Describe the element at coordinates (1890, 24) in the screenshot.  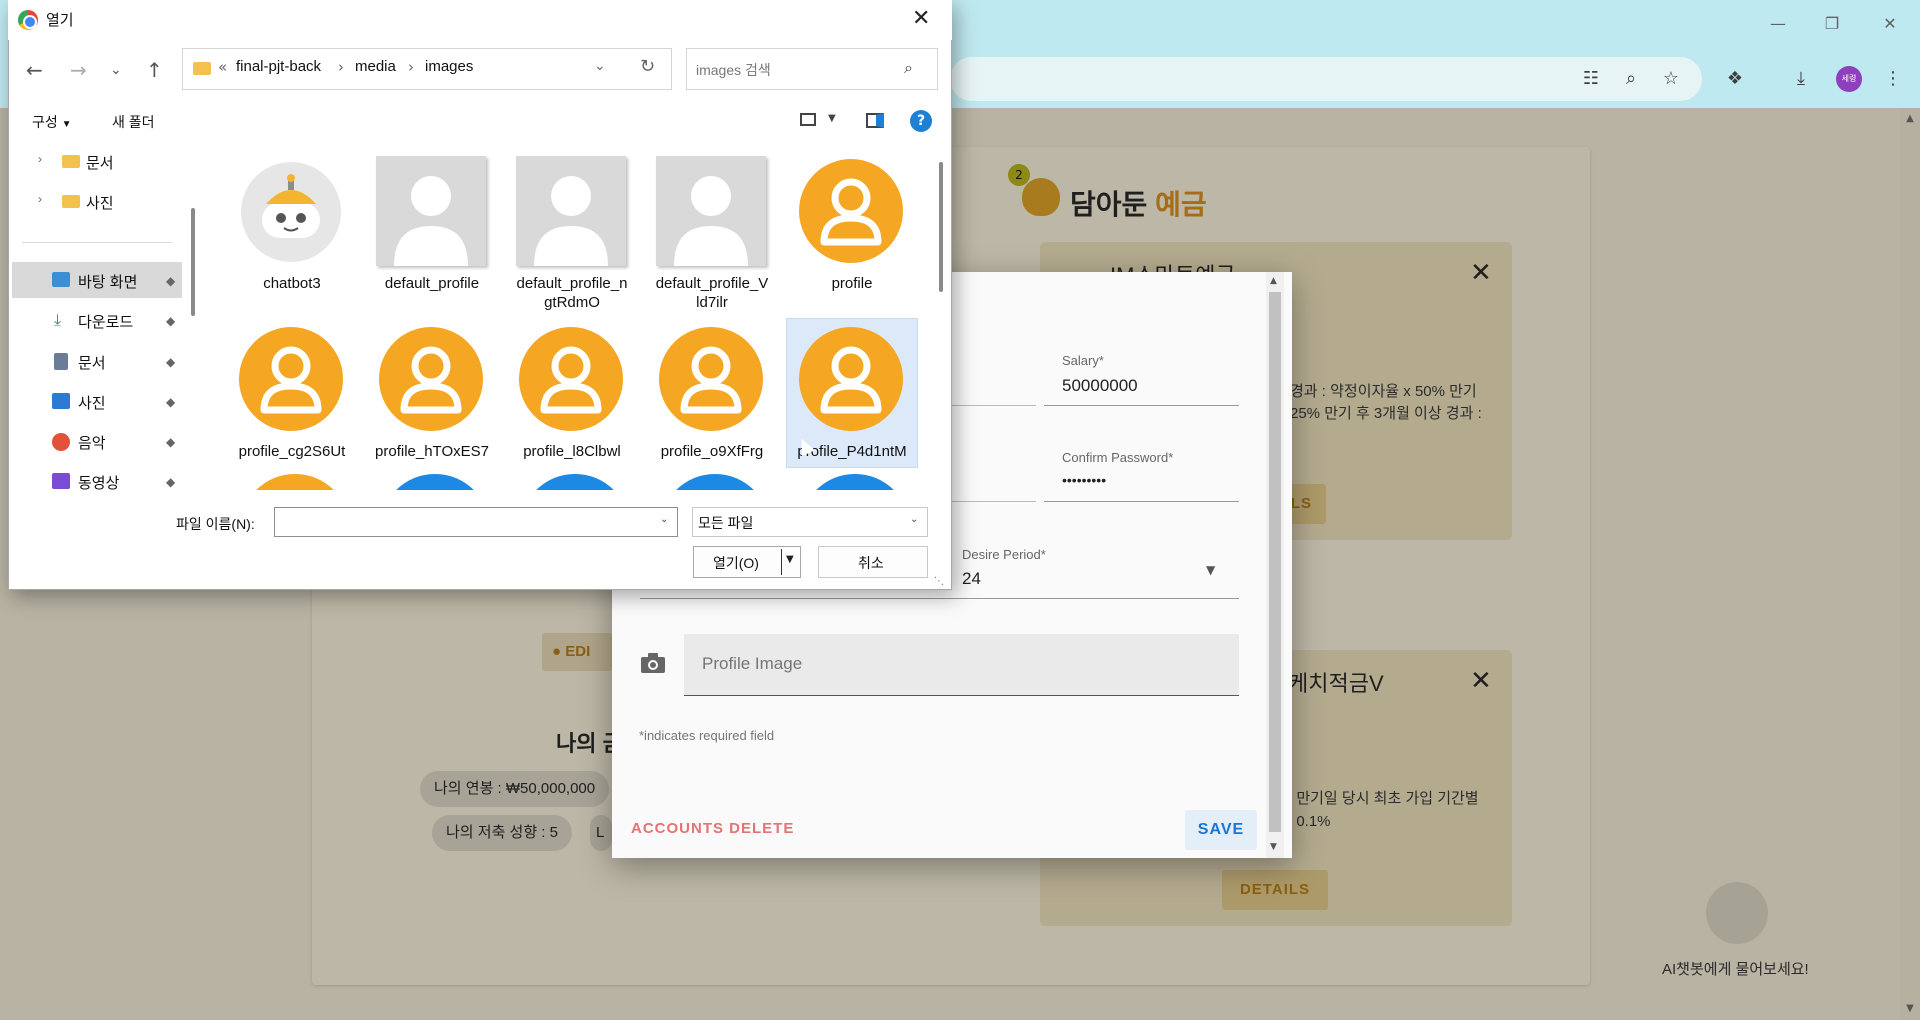
I see `close-window-icon: ✕` at that location.